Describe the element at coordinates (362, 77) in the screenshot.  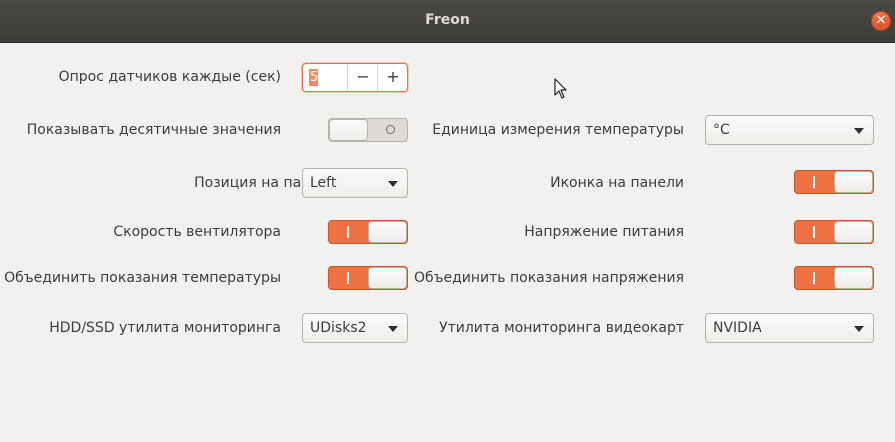
I see `decrement-button: −` at that location.